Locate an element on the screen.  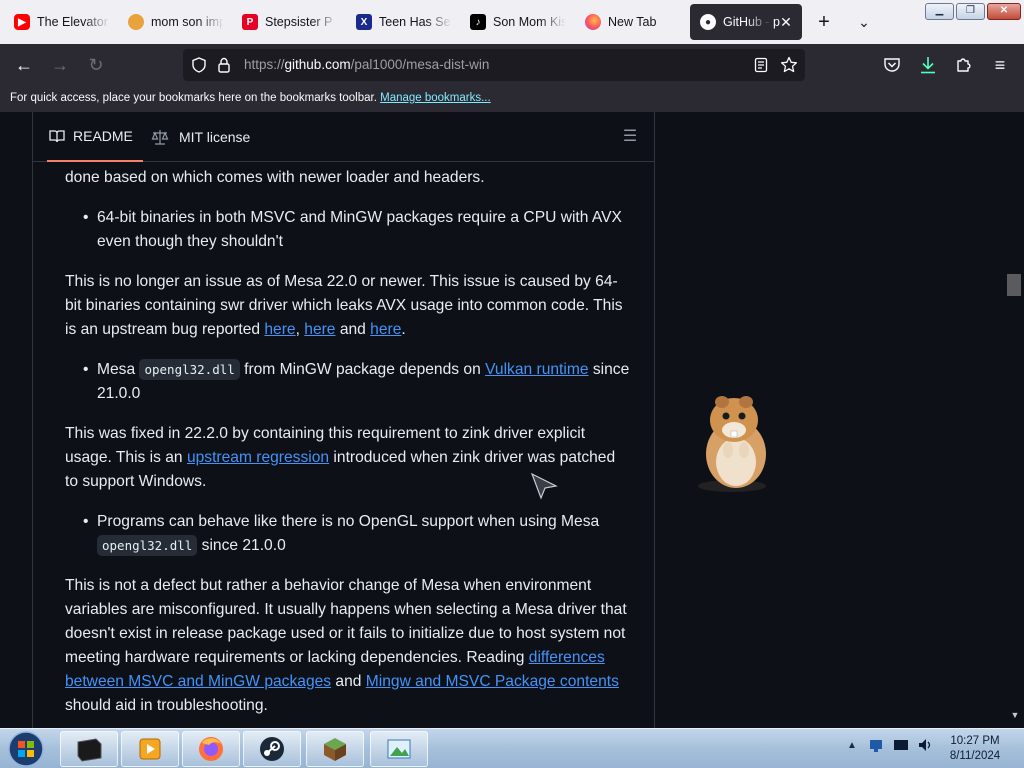
url-bar: https://github.com/pal1000/mesa-dist-win is located at coordinates (494, 65).